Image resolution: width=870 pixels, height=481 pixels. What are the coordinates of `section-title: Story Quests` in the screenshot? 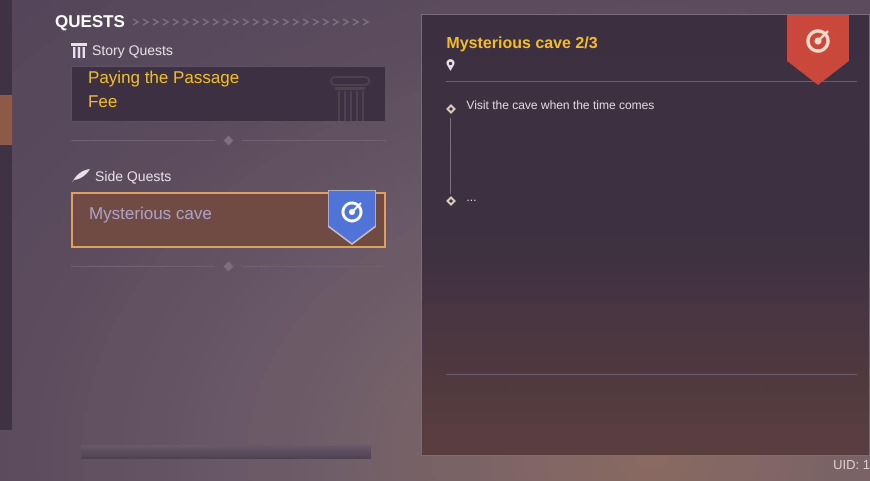 It's located at (132, 50).